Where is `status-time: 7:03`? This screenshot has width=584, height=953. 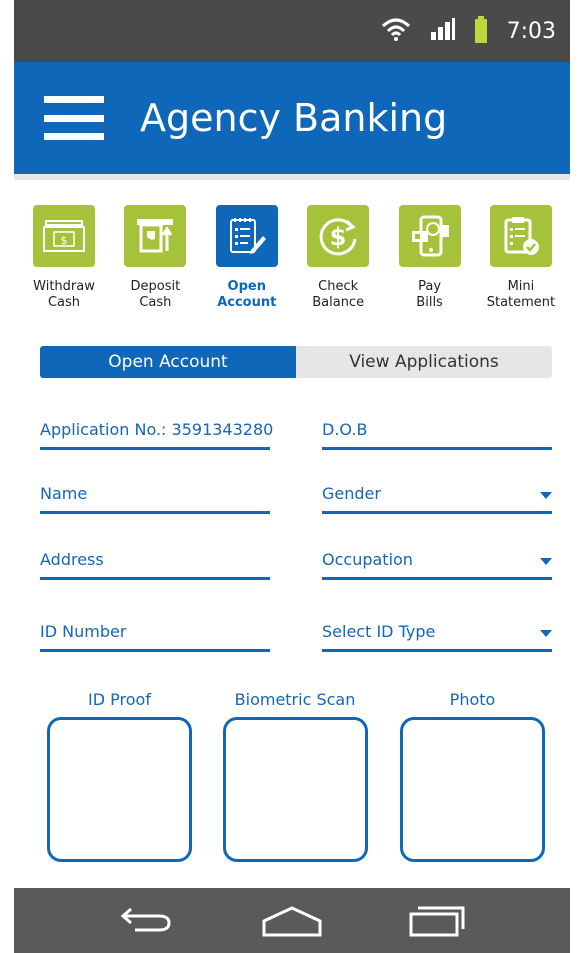
status-time: 7:03 is located at coordinates (531, 31).